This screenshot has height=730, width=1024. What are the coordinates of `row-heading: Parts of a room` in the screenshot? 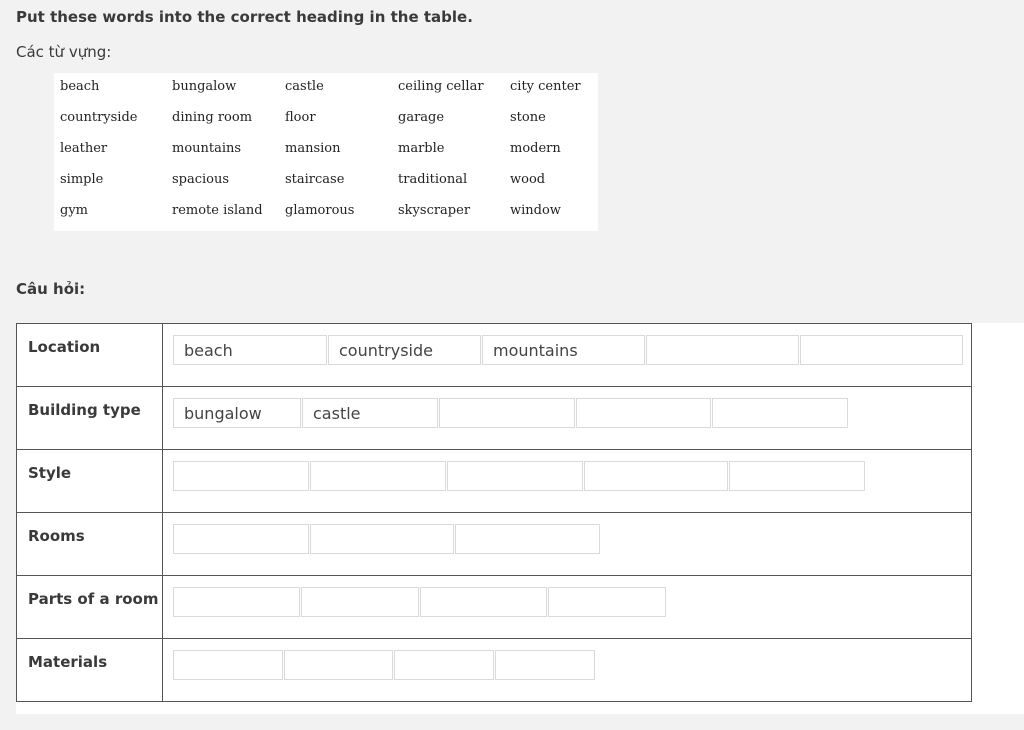 It's located at (89, 607).